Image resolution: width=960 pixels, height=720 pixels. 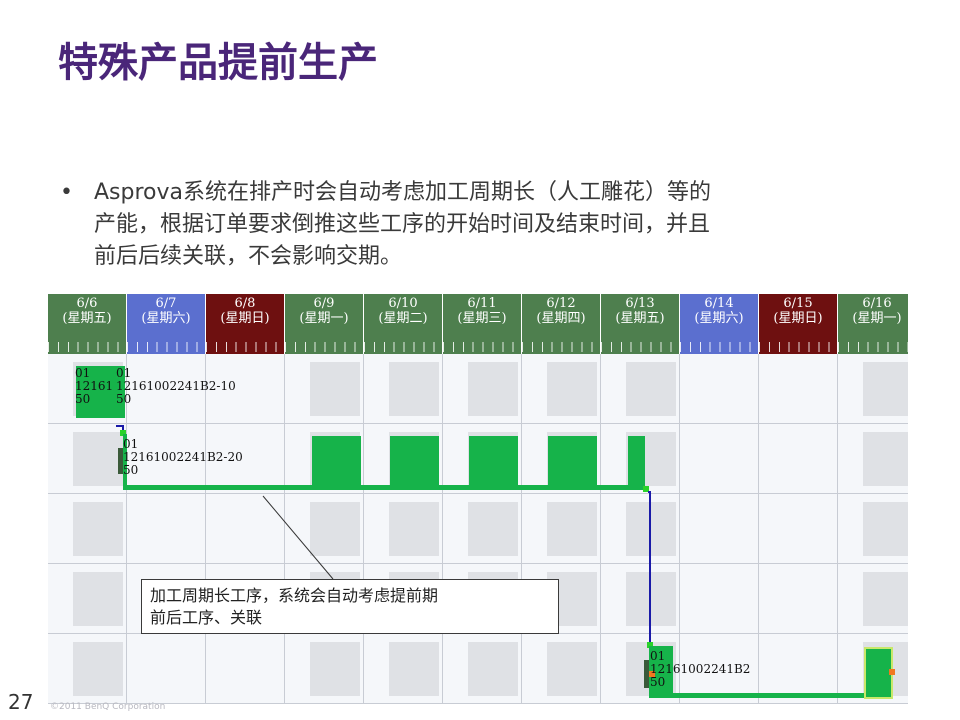 I want to click on job-label: 01 12161002241B2 50, so click(x=700, y=669).